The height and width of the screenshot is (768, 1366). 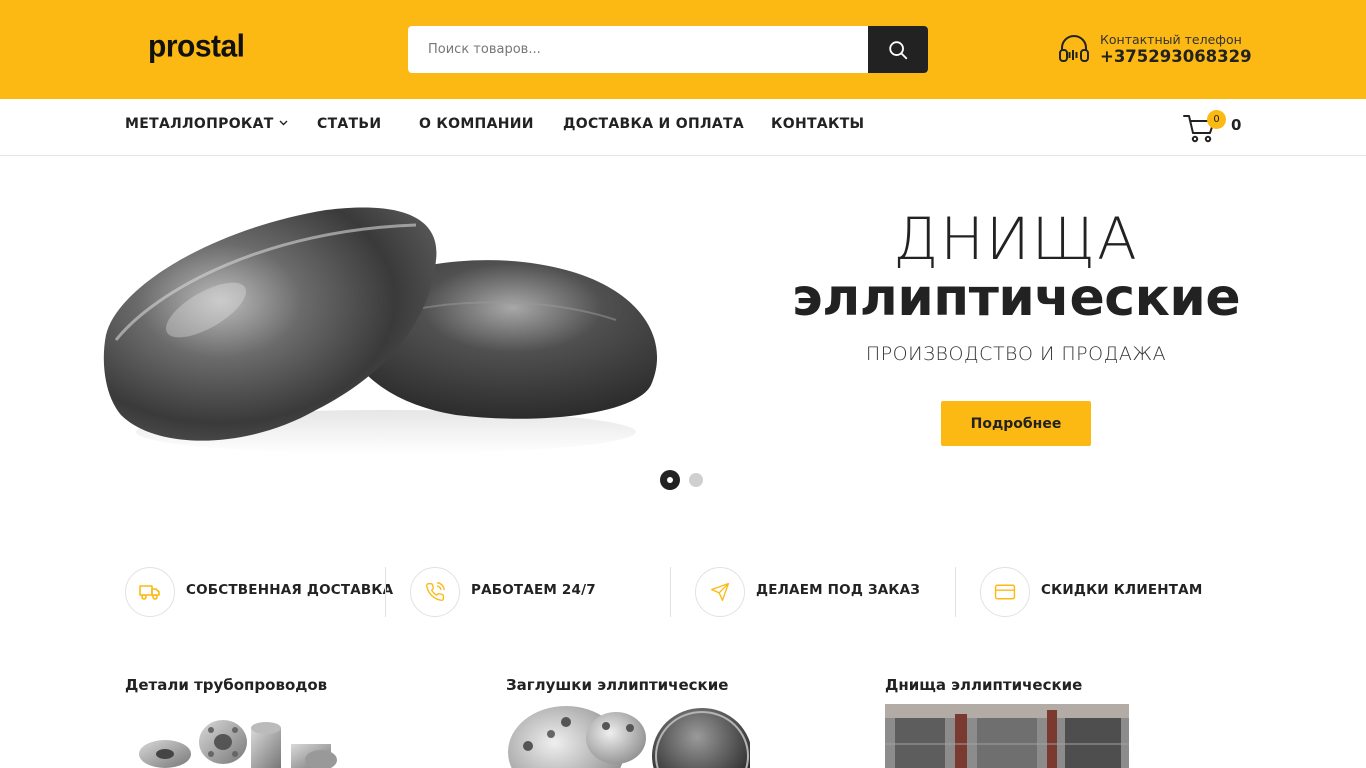 I want to click on search-bar, so click(x=668, y=49).